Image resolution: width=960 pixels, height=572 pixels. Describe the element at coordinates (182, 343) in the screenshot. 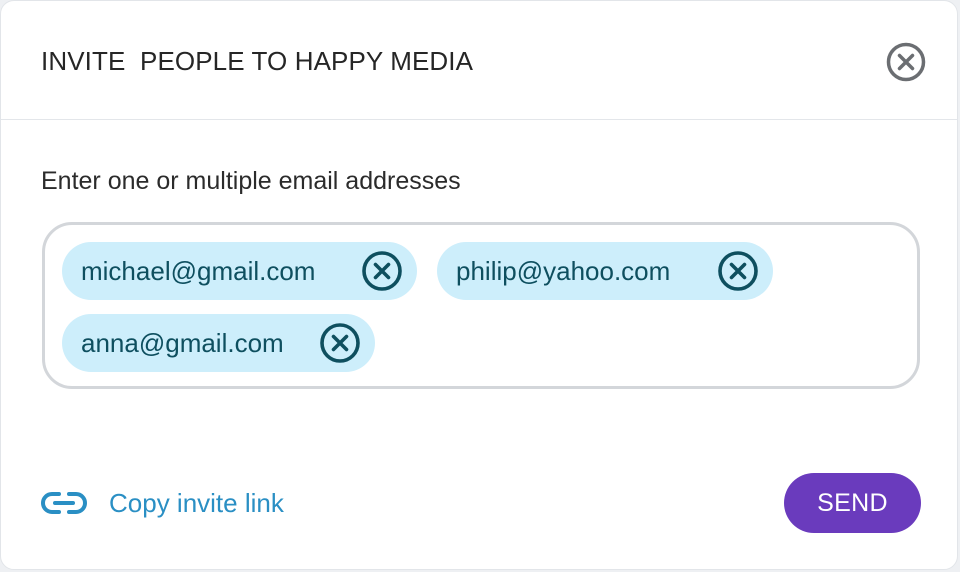

I see `email-chip-label: anna@gmail.com` at that location.